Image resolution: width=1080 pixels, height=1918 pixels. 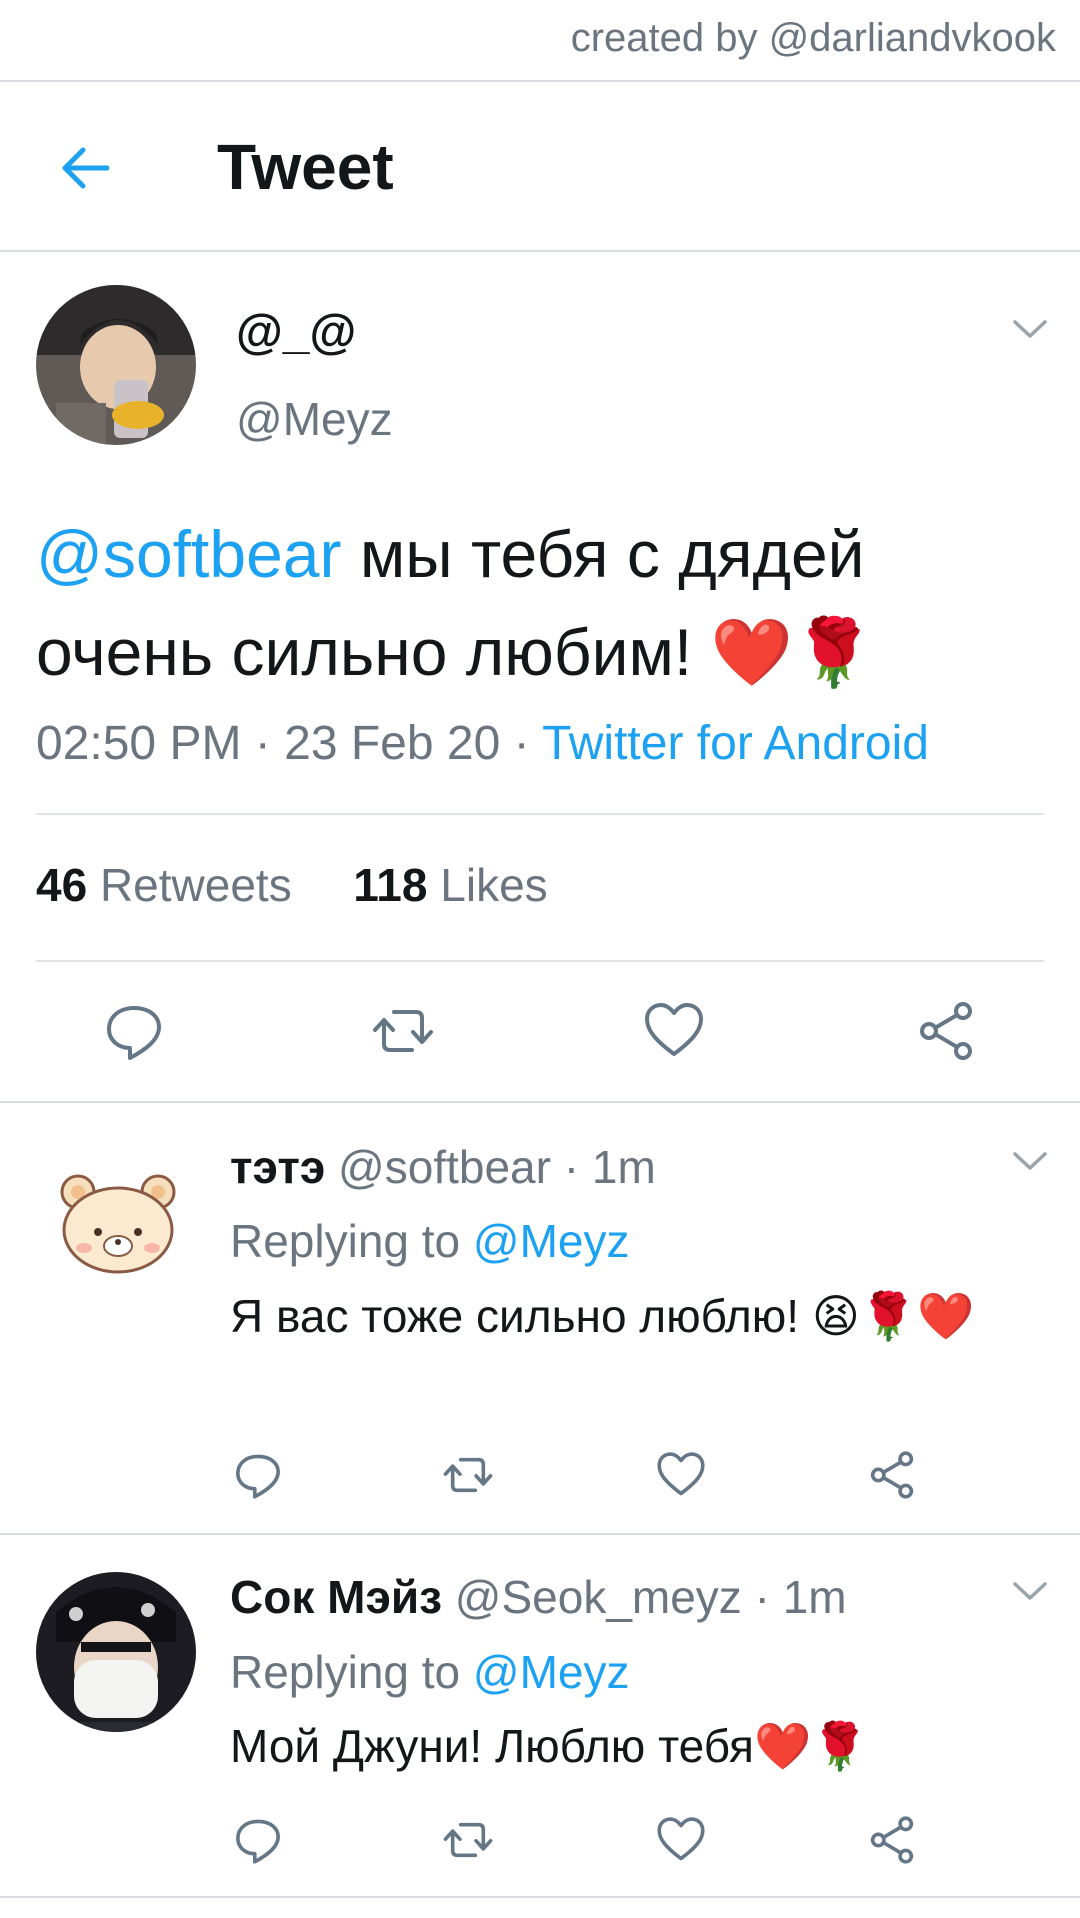 I want to click on reply-author-handle: @softbear, so click(x=444, y=1167).